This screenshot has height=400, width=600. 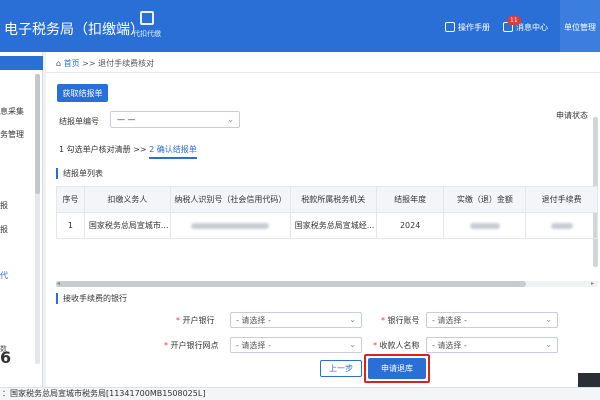 What do you see at coordinates (485, 199) in the screenshot?
I see `col-amount: 实缴（退）金额` at bounding box center [485, 199].